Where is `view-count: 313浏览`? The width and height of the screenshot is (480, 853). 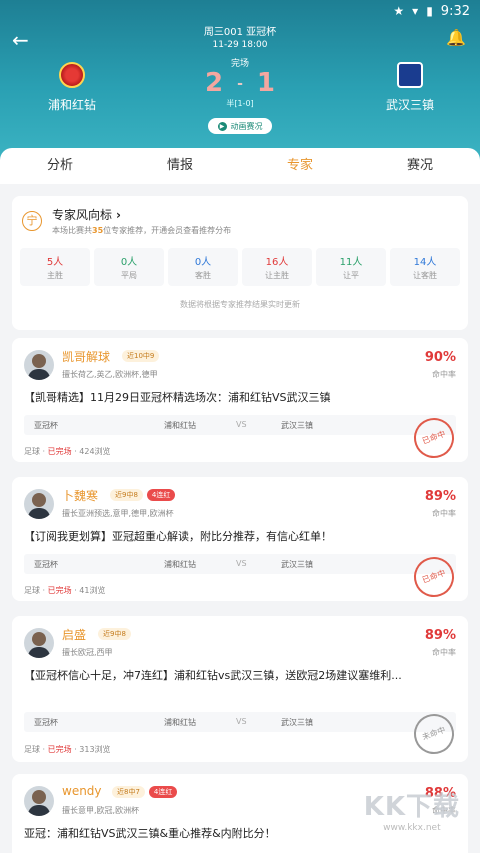
view-count: 313浏览 is located at coordinates (95, 749).